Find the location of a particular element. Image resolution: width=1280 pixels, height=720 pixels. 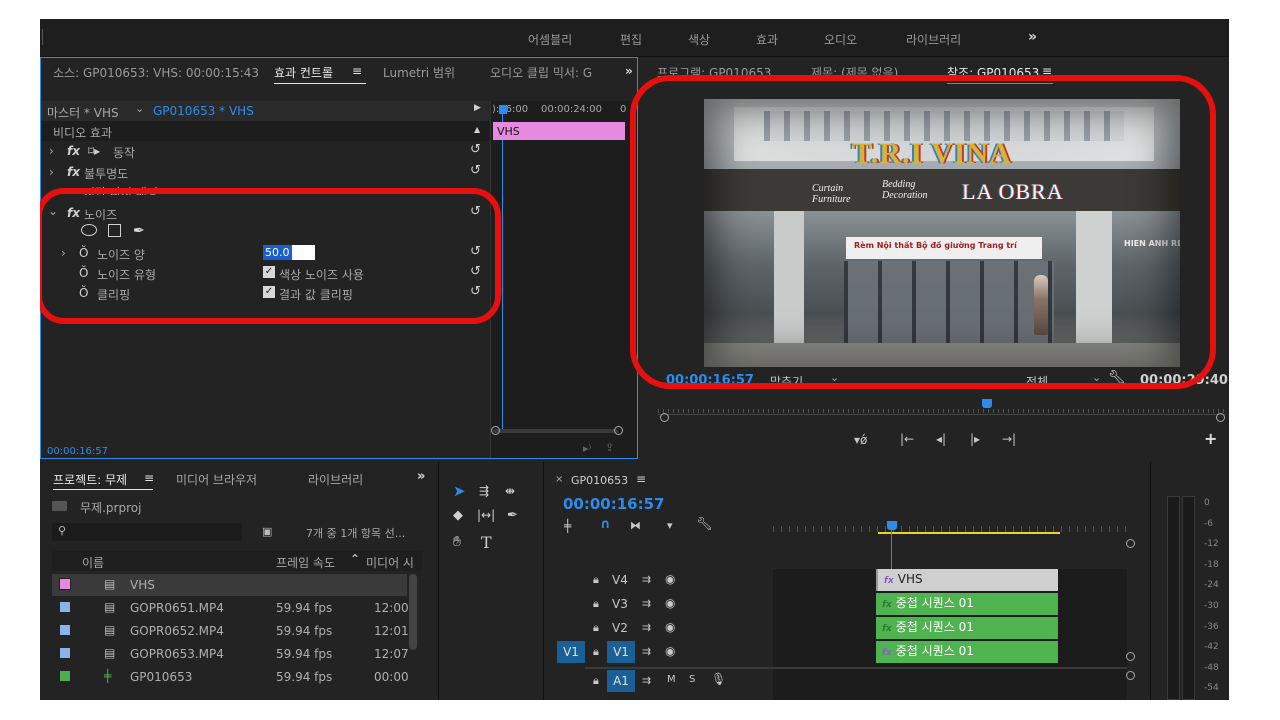

effect-row-time-remap: 시간 다시 매핑 is located at coordinates (265, 189).